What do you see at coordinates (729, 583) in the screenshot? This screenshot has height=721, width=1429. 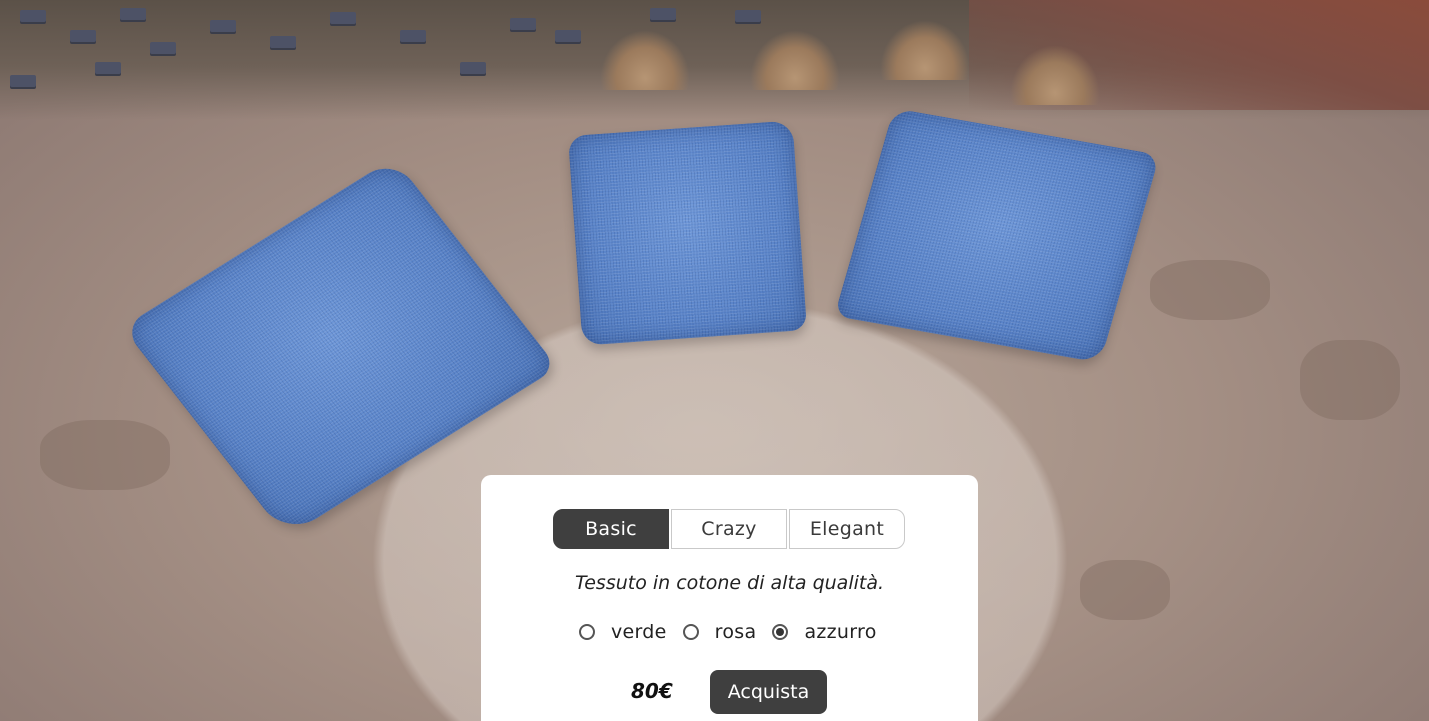 I see `product-description: Tessuto in cotone di alta qualità.` at bounding box center [729, 583].